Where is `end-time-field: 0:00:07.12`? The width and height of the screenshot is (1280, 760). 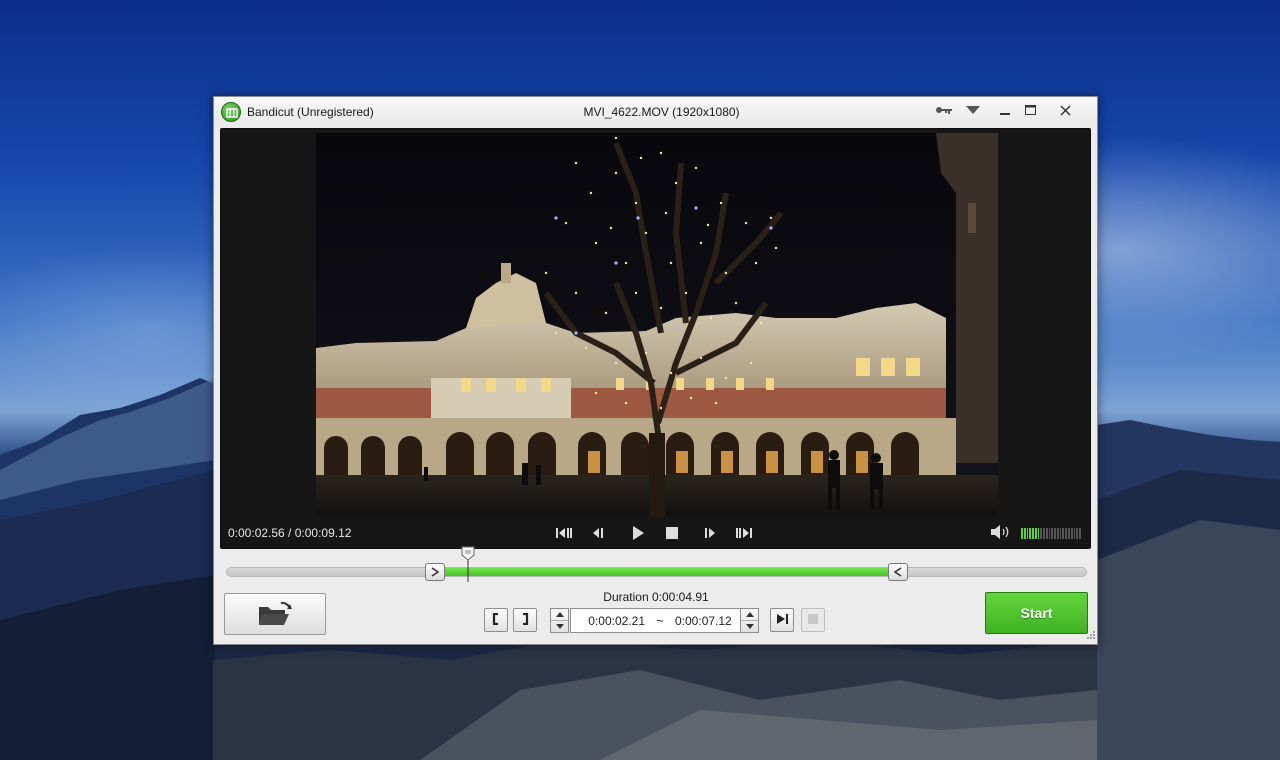 end-time-field: 0:00:07.12 is located at coordinates (703, 621).